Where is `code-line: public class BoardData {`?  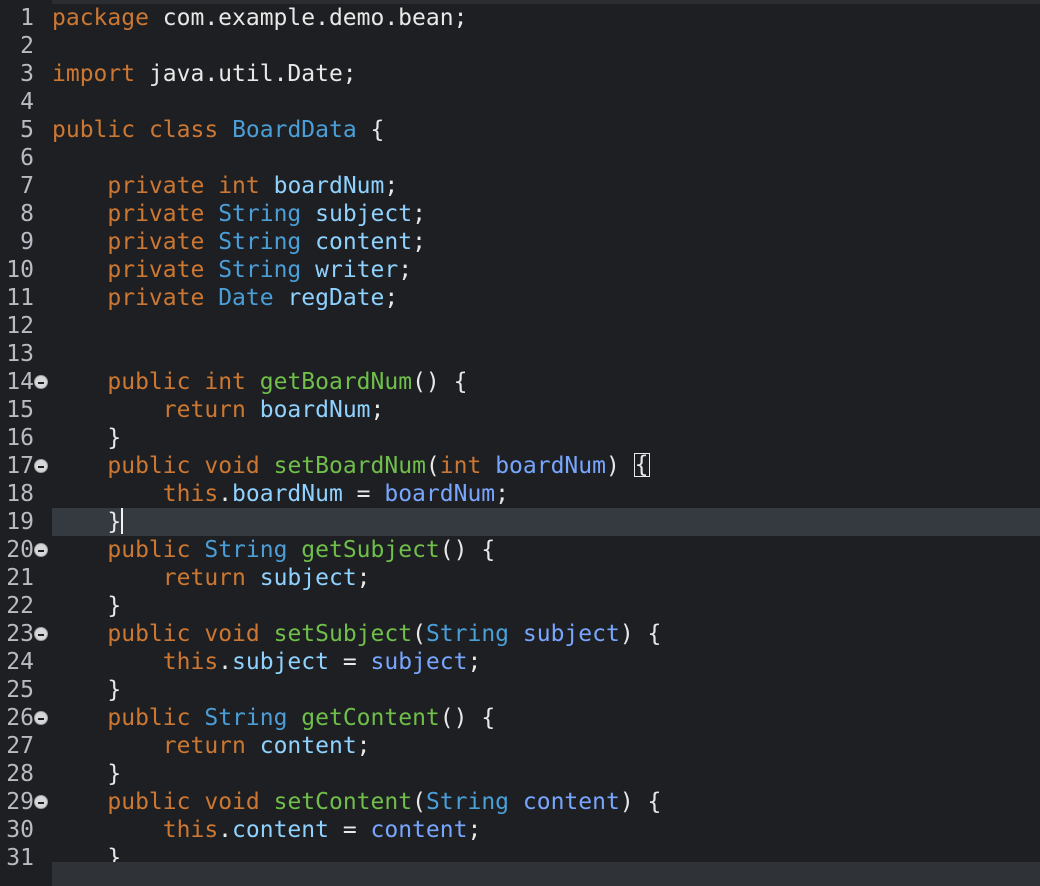
code-line: public class BoardData { is located at coordinates (546, 130).